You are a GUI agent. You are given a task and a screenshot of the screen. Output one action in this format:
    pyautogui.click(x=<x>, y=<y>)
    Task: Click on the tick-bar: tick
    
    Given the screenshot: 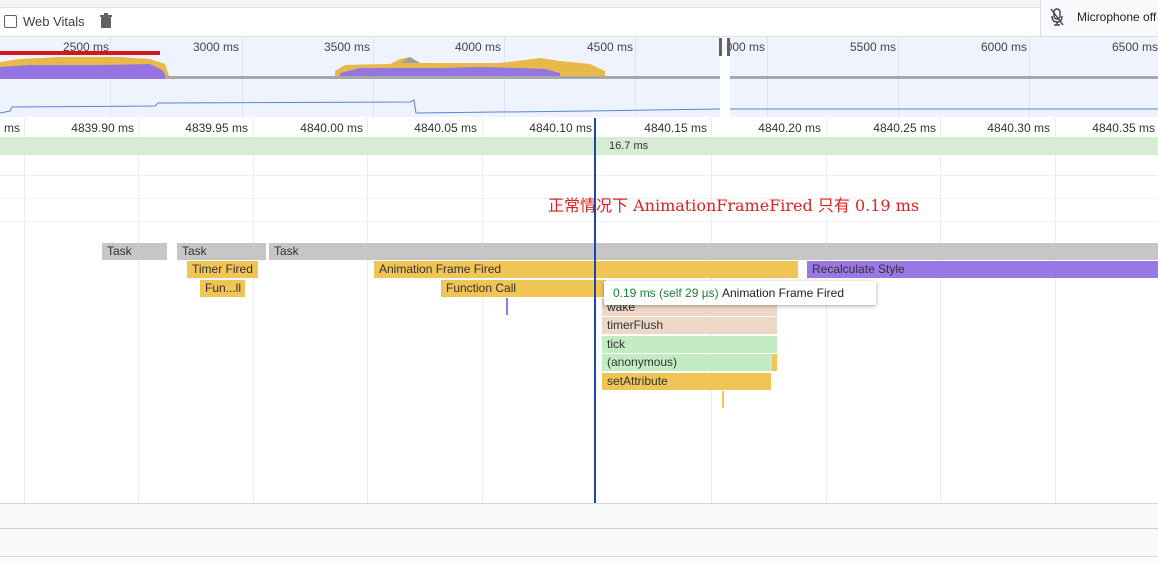 What is the action you would take?
    pyautogui.click(x=689, y=344)
    